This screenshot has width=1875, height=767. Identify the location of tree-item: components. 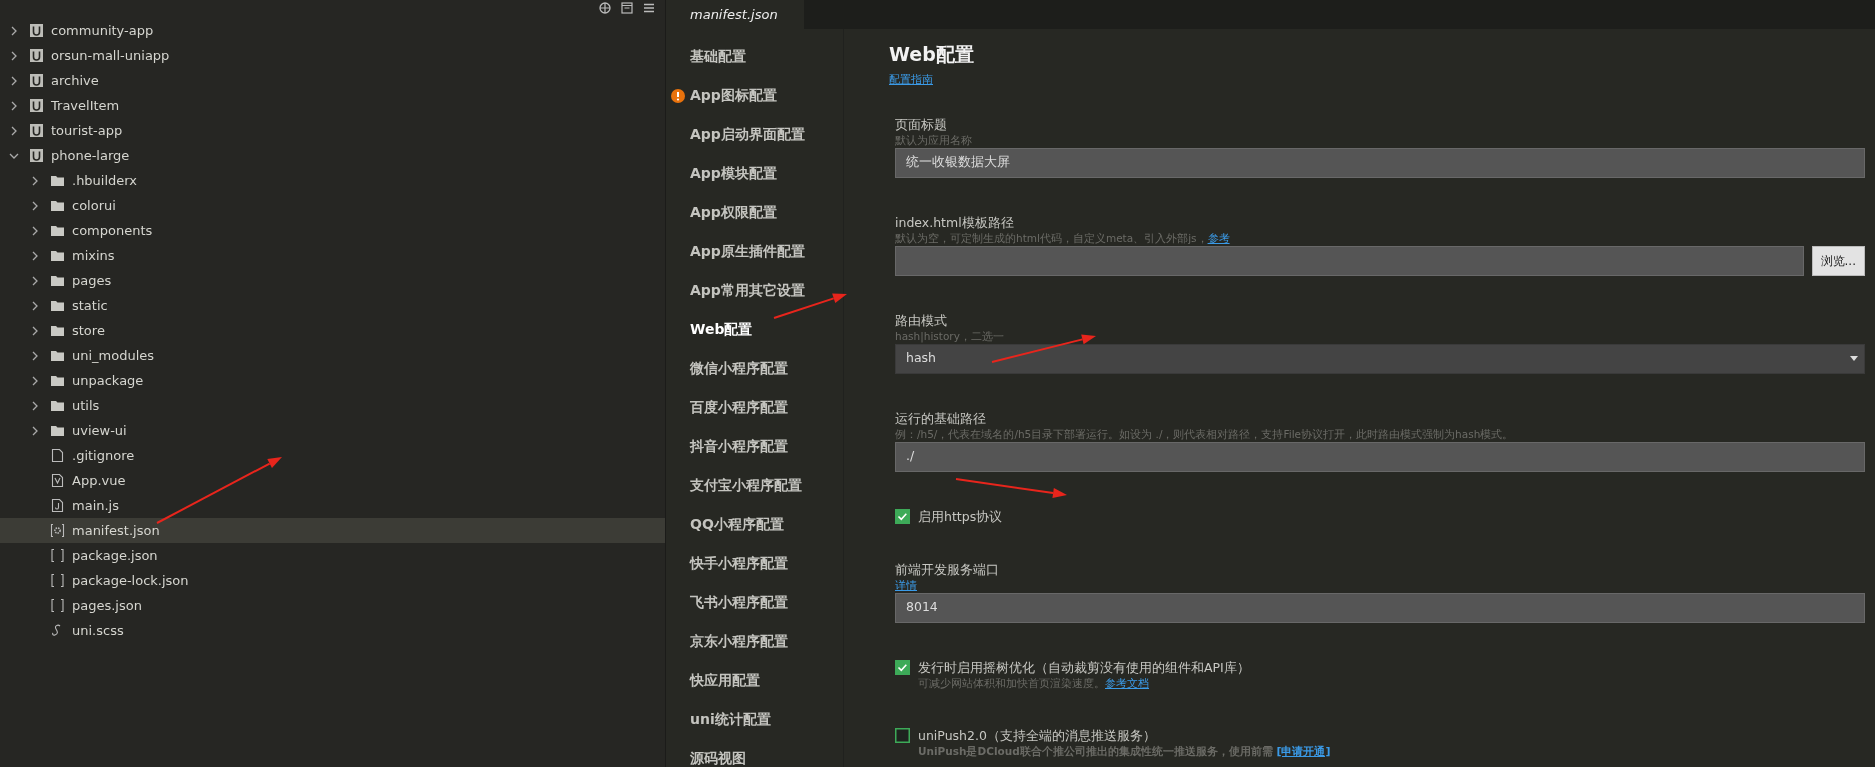
(332, 230).